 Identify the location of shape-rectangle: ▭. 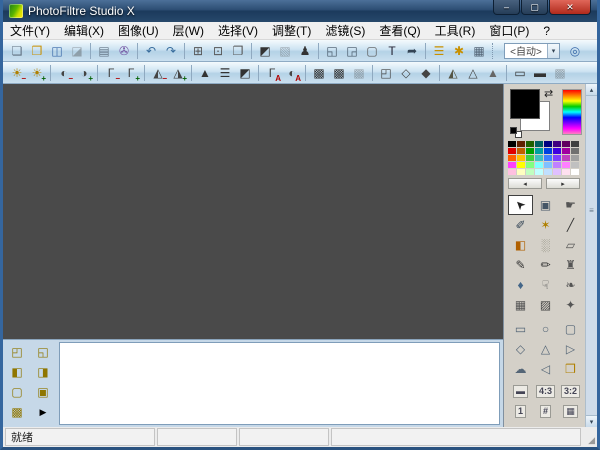
(520, 329).